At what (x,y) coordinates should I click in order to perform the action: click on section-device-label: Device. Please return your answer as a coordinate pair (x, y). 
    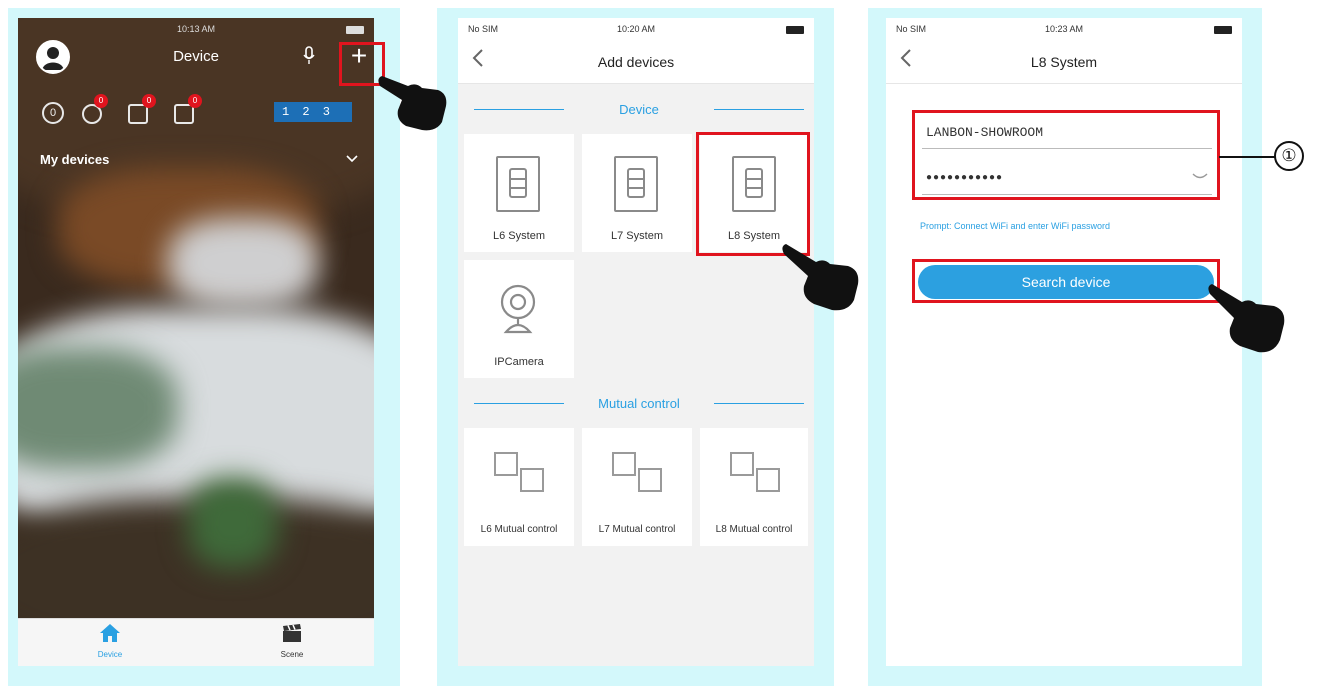
    Looking at the image, I should click on (639, 109).